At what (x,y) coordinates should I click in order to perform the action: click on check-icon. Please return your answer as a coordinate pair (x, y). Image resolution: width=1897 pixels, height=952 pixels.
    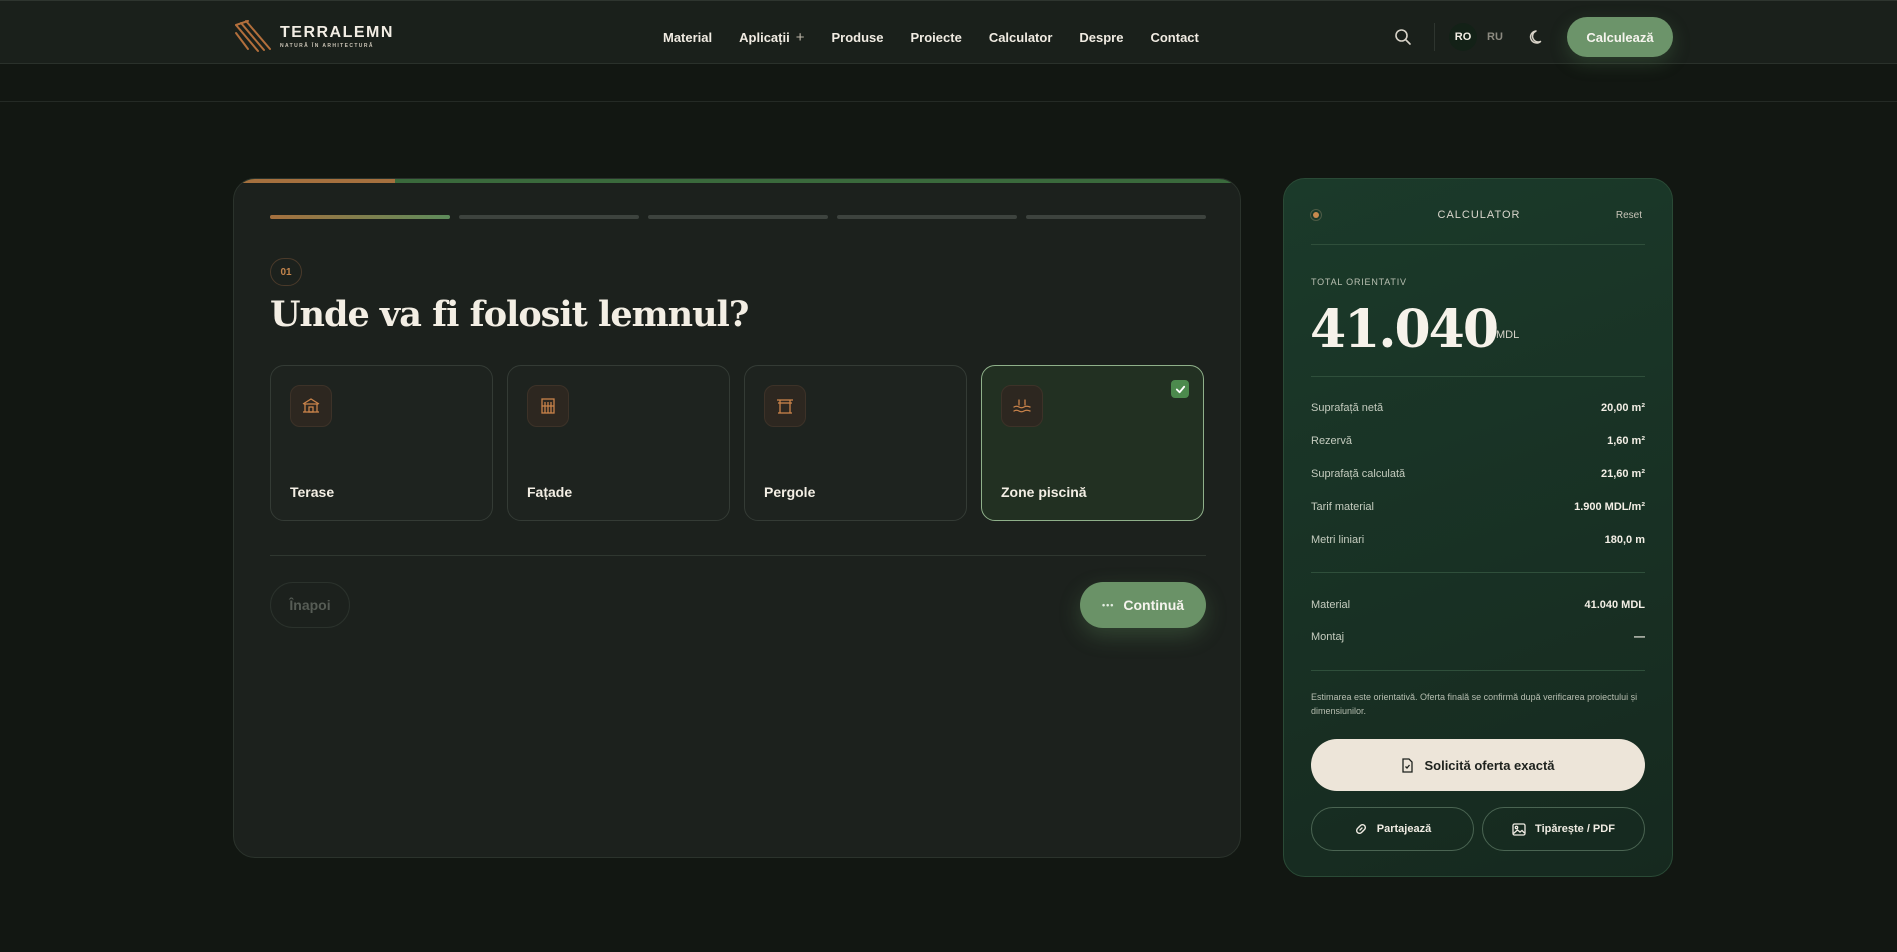
    Looking at the image, I should click on (1180, 389).